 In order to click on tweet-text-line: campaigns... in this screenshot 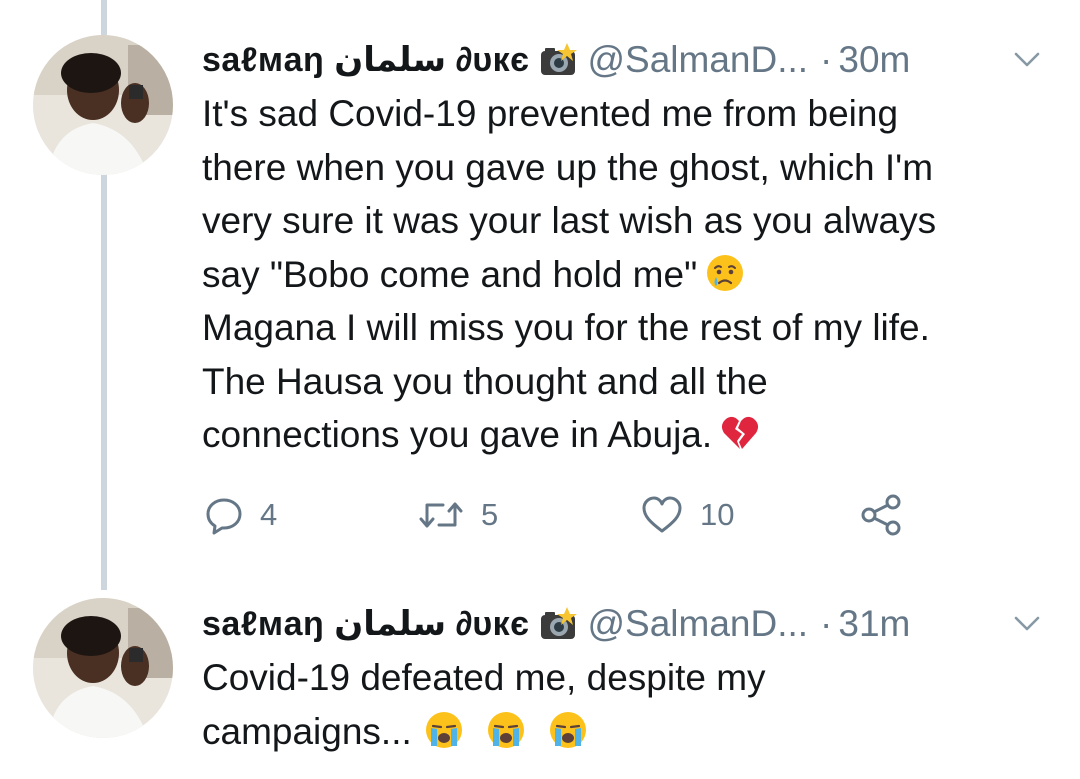, I will do `click(307, 731)`.